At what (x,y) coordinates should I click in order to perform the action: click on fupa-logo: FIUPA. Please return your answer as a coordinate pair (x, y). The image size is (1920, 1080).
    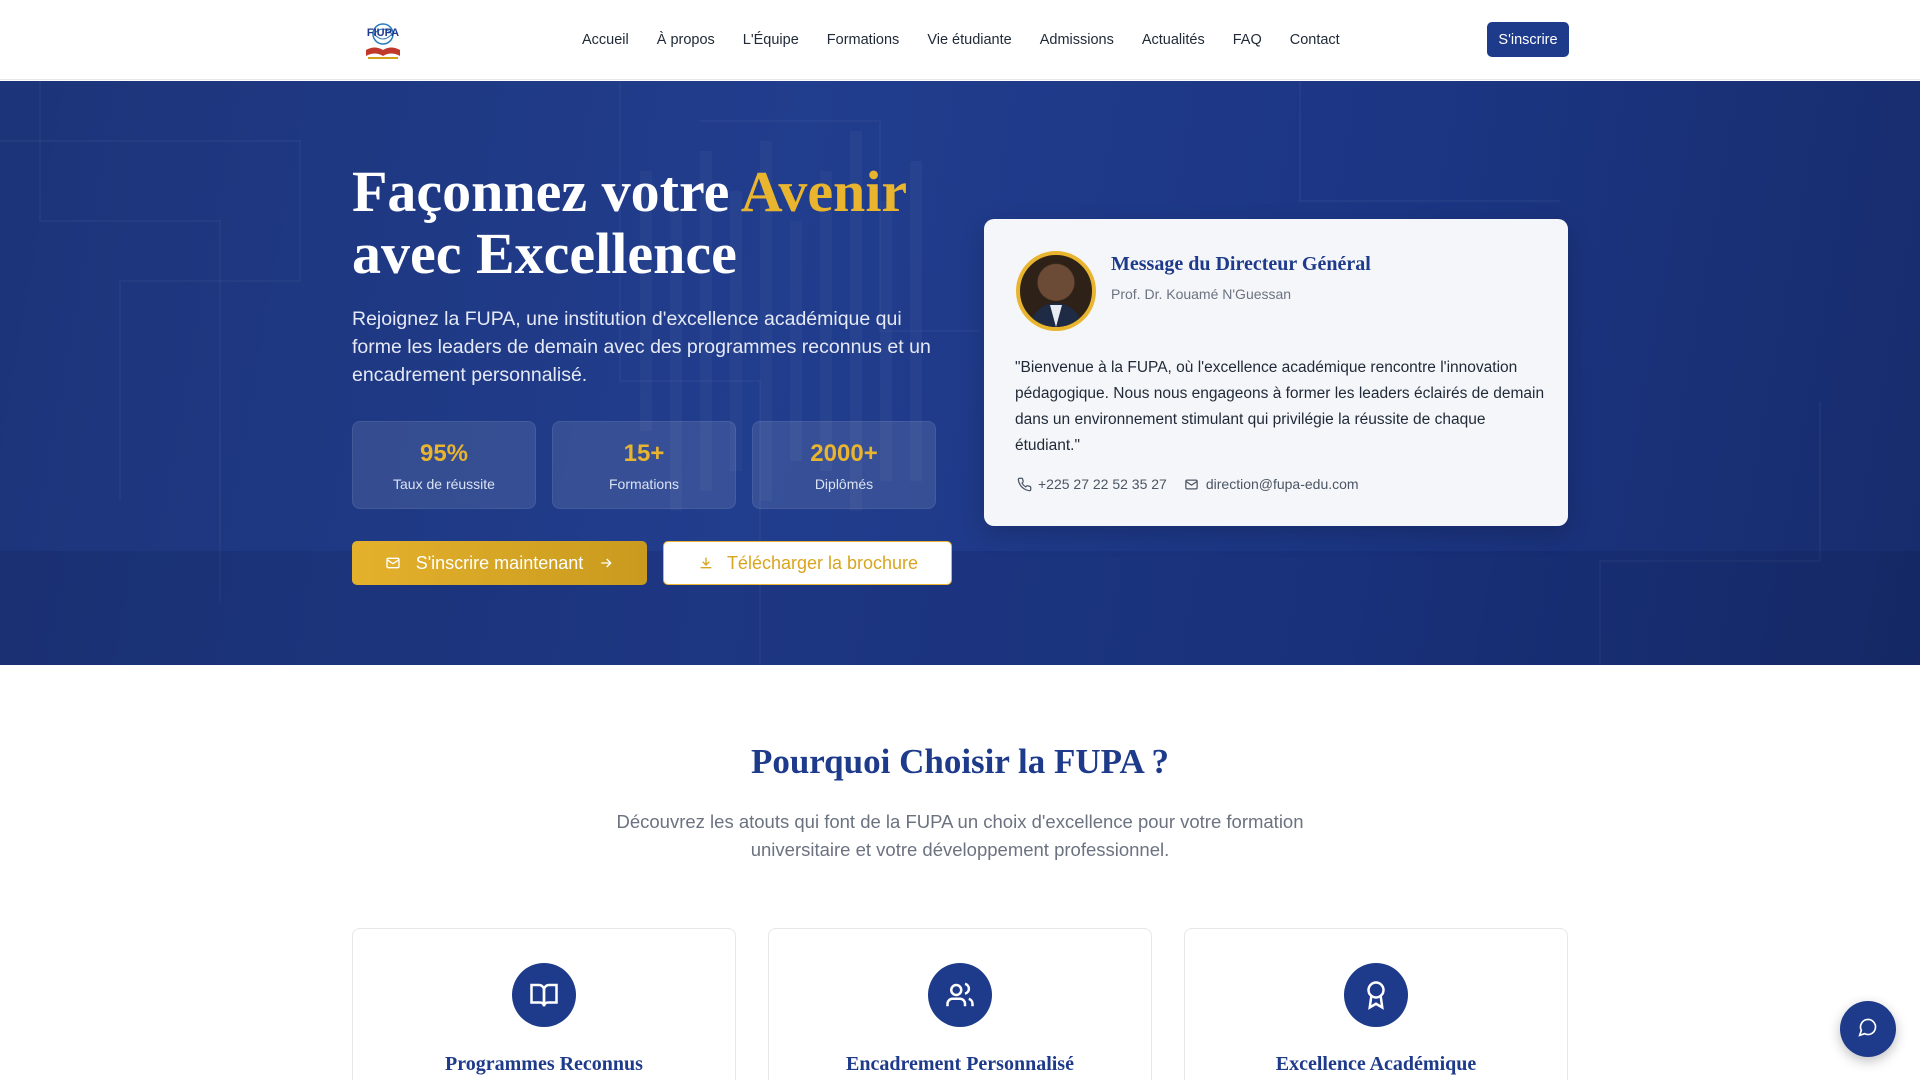
    Looking at the image, I should click on (383, 41).